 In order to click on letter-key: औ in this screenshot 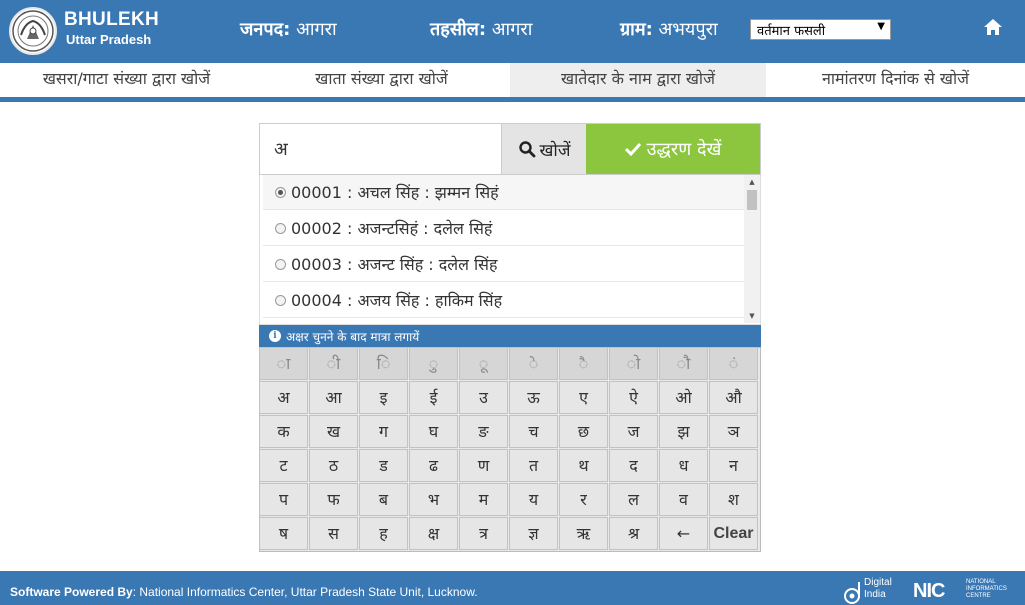, I will do `click(733, 397)`.